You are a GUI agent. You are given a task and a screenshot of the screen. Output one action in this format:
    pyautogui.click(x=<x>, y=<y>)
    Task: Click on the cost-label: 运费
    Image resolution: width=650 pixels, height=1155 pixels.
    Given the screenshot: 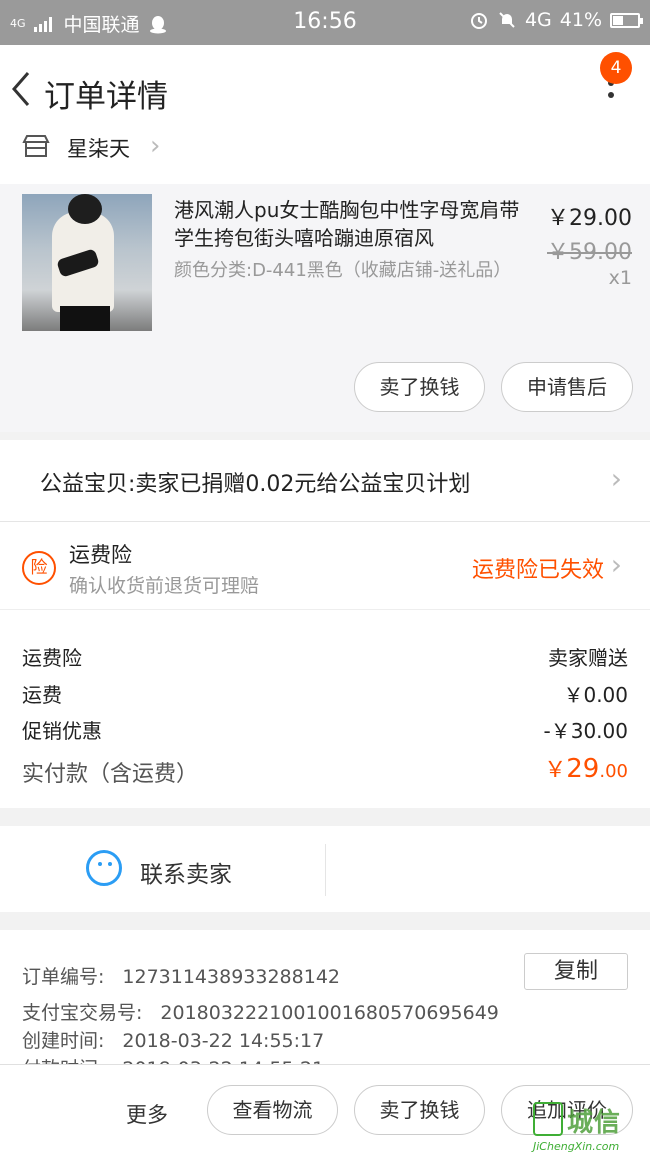 What is the action you would take?
    pyautogui.click(x=42, y=695)
    